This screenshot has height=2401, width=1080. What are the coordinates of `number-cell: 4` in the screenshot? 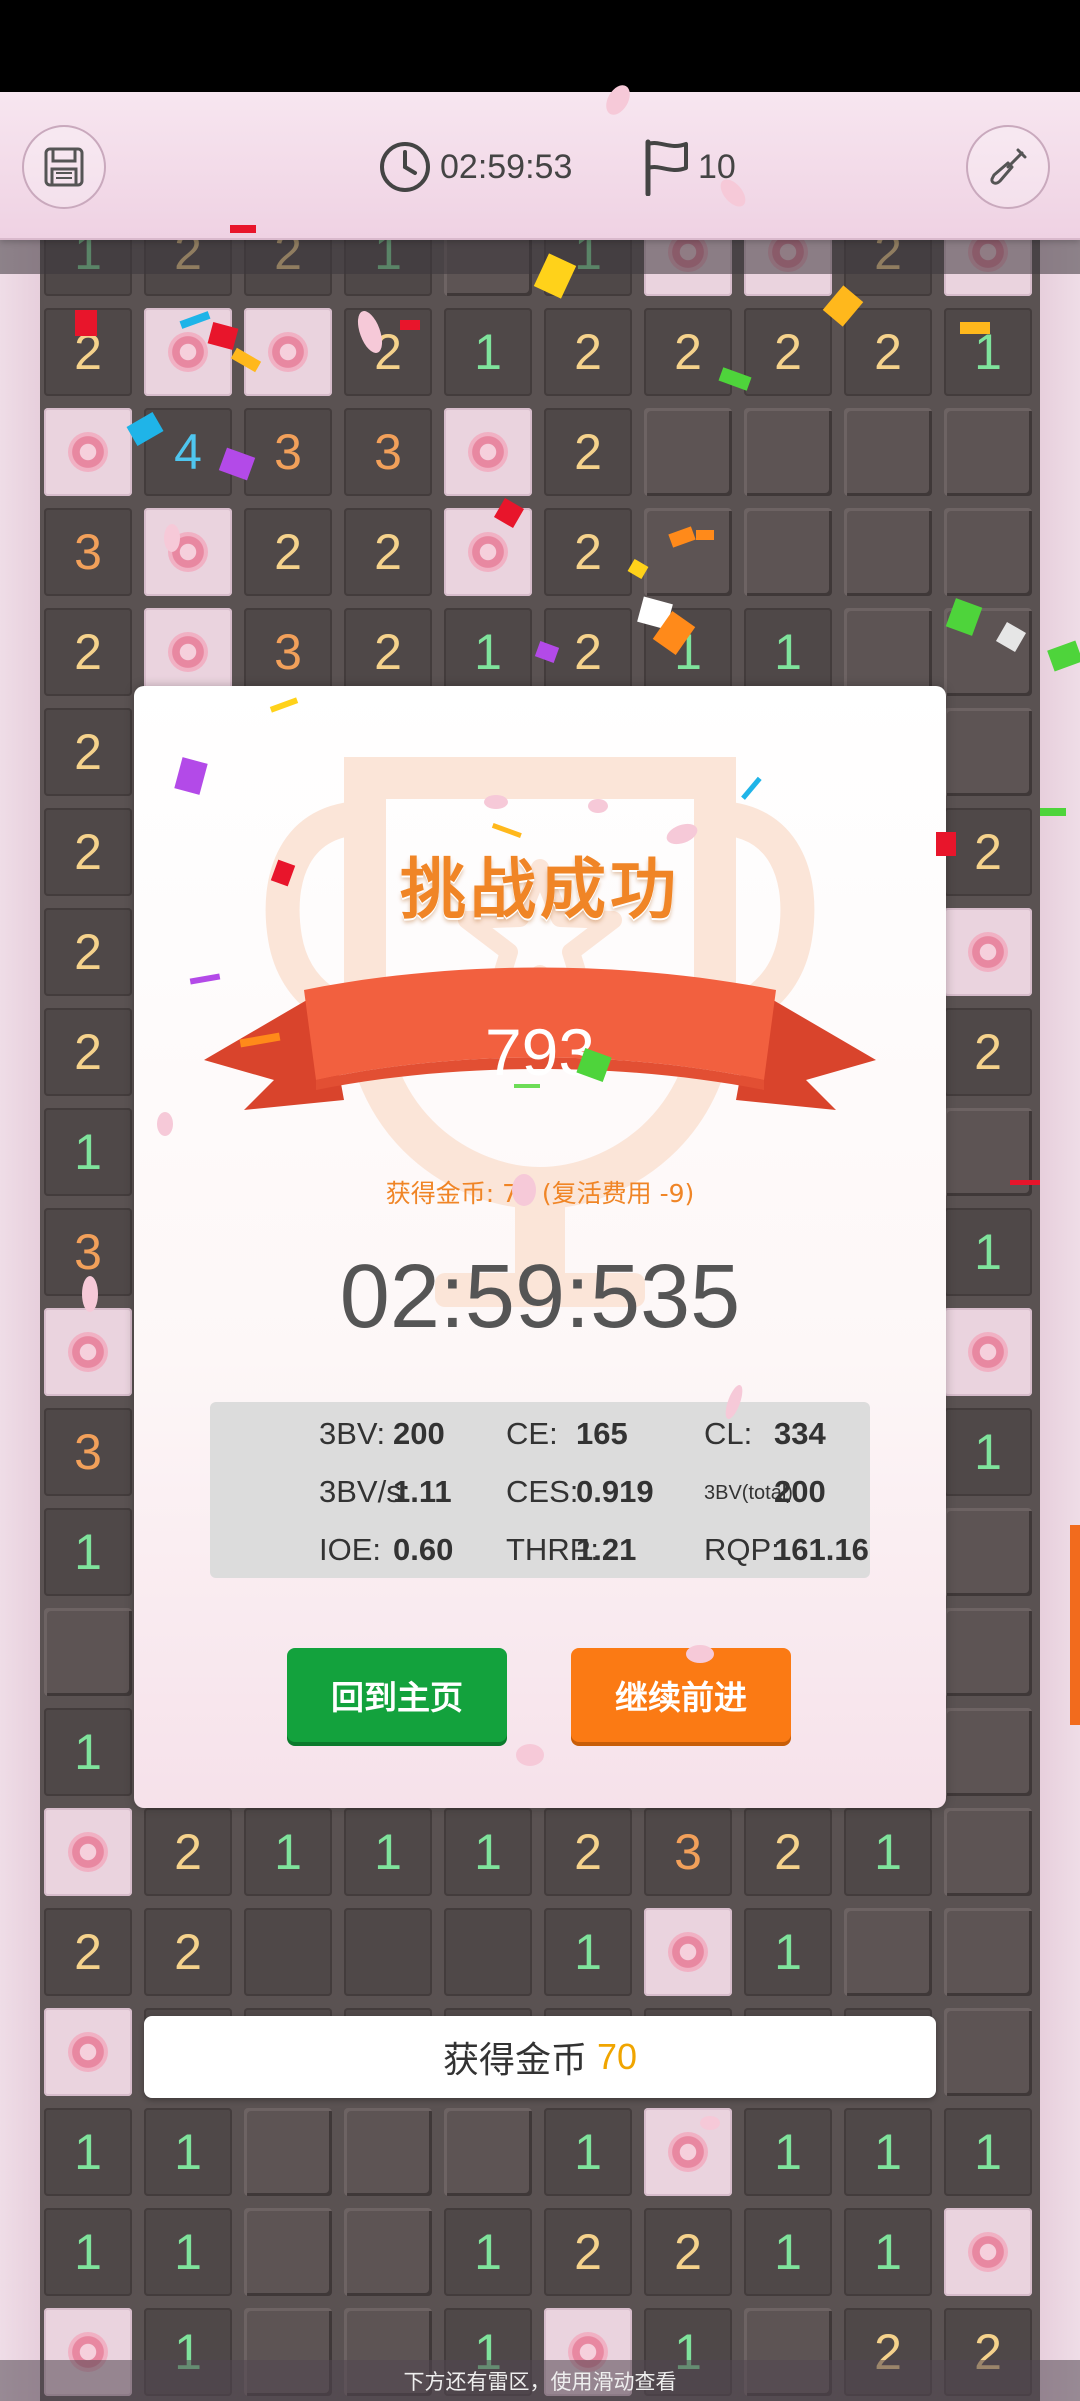 It's located at (188, 452).